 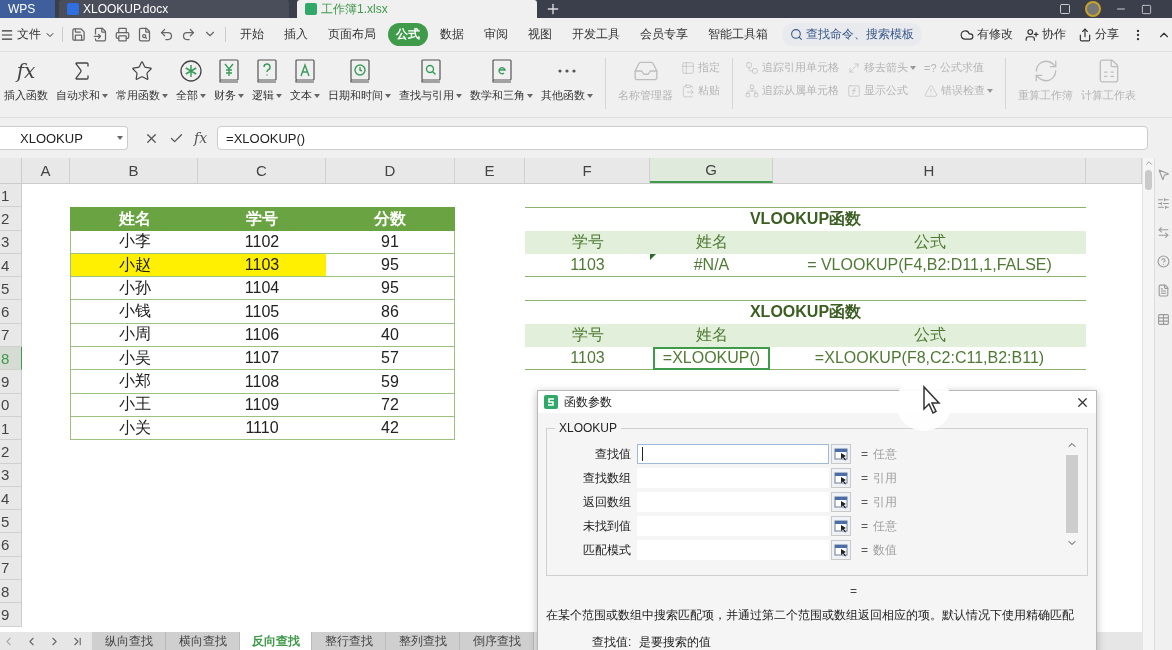 I want to click on maximize-icon, so click(x=1146, y=9).